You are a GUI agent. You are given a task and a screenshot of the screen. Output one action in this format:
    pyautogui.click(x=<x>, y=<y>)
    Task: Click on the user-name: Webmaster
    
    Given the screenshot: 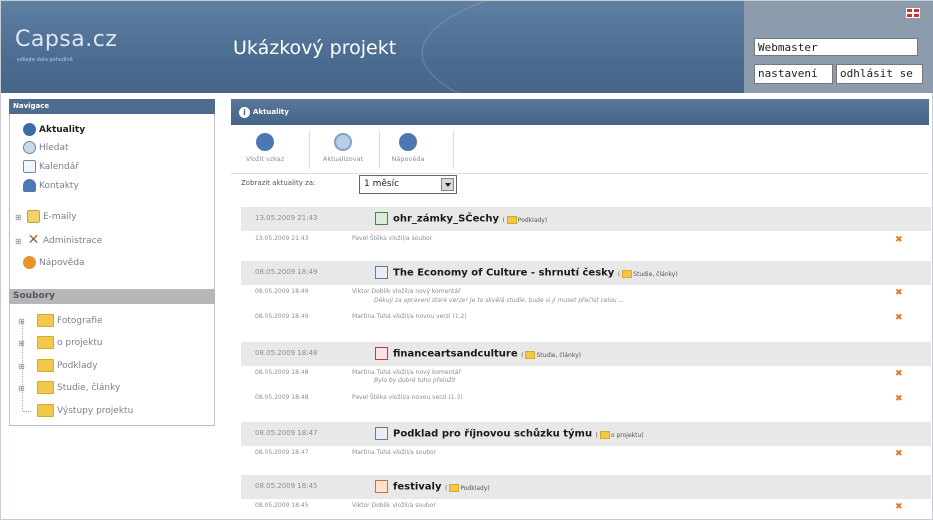 What is the action you would take?
    pyautogui.click(x=836, y=47)
    